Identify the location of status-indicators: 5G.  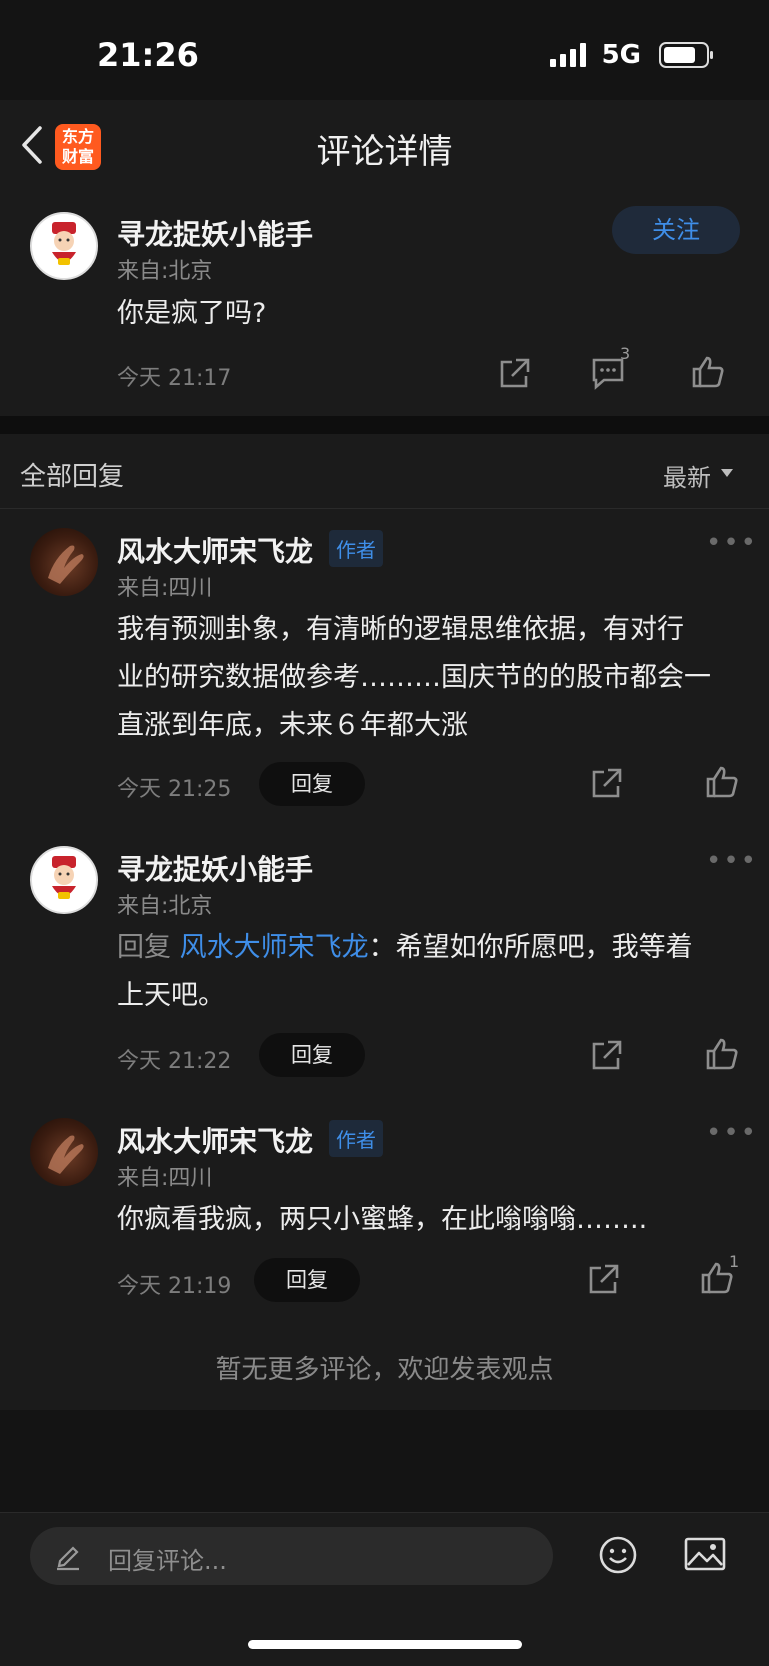
(631, 55).